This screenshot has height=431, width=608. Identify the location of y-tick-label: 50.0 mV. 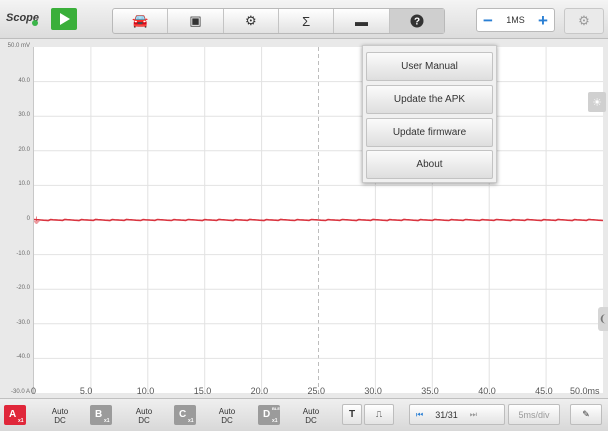
(18, 46).